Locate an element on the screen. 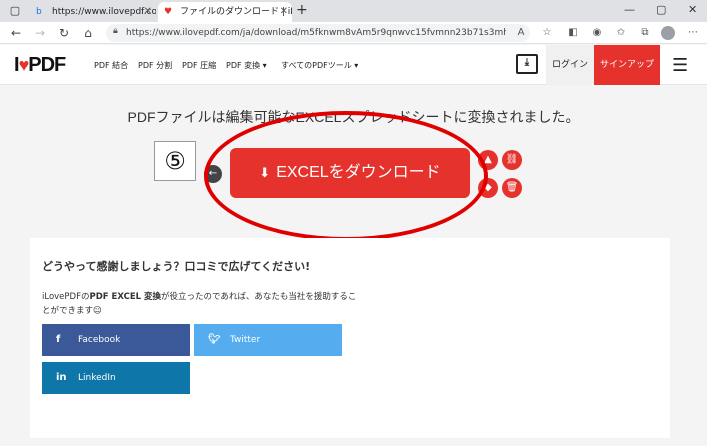 This screenshot has height=446, width=707. window-close-icon: ✕ is located at coordinates (692, 9).